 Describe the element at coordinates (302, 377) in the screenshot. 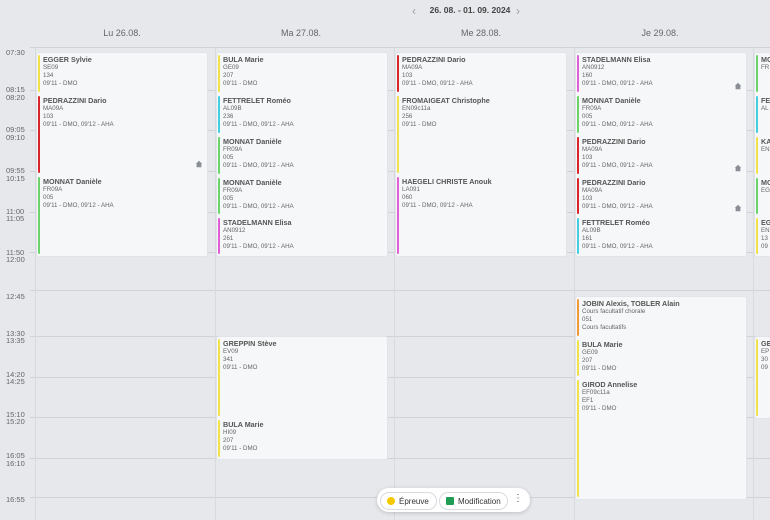

I see `lesson-card: GREPPIN Stève EV09 341 09'11 - DMO` at that location.